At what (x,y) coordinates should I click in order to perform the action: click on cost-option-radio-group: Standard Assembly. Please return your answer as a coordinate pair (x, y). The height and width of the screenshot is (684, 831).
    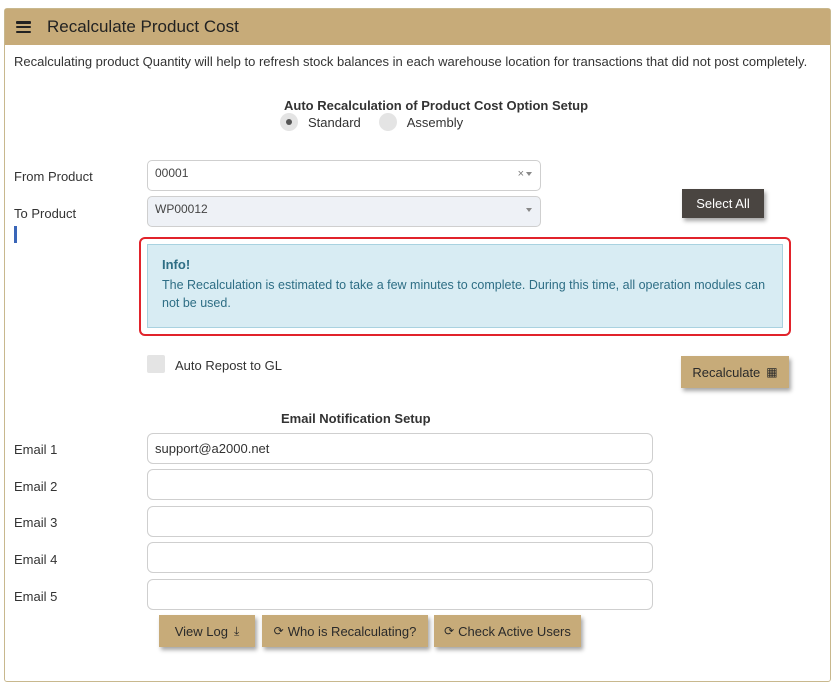
    Looking at the image, I should click on (380, 122).